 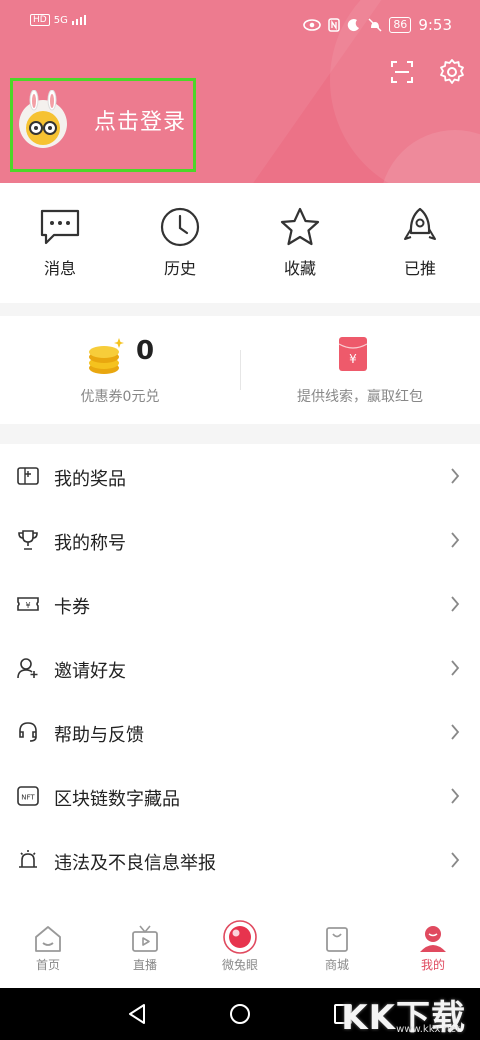 I want to click on red-packet-icon: ¥, so click(x=353, y=354).